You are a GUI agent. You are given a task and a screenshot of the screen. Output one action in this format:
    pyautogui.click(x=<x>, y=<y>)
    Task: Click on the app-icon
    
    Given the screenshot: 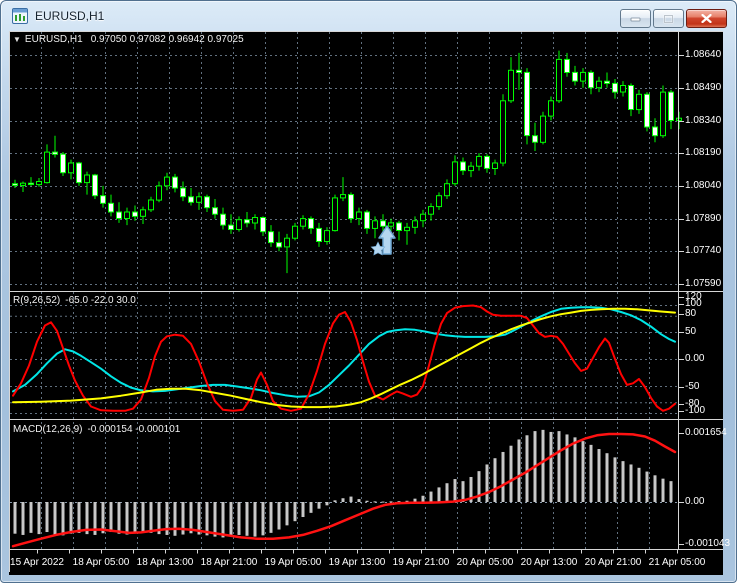 What is the action you would take?
    pyautogui.click(x=20, y=16)
    